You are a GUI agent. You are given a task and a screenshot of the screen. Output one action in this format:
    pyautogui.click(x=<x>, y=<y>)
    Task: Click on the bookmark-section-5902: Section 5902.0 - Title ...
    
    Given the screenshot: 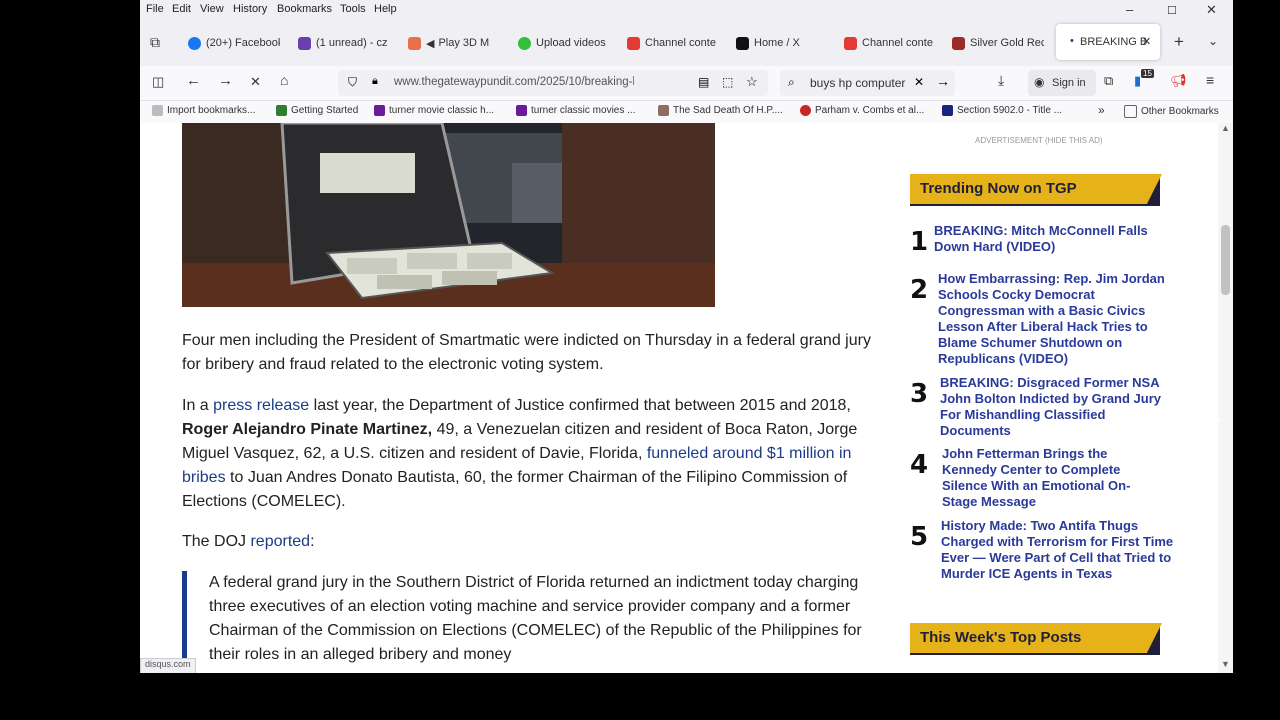 What is the action you would take?
    pyautogui.click(x=1002, y=110)
    